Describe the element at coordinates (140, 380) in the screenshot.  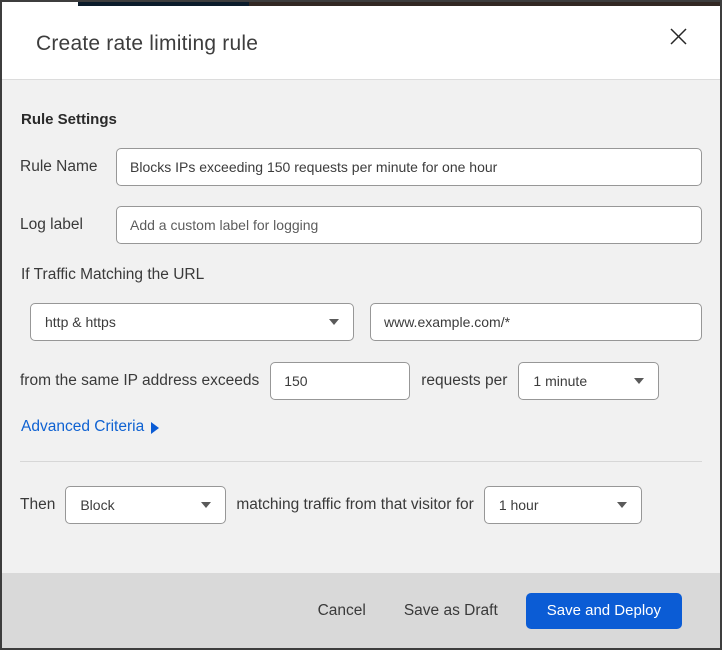
I see `exceeds-label: from the same IP address exceeds` at that location.